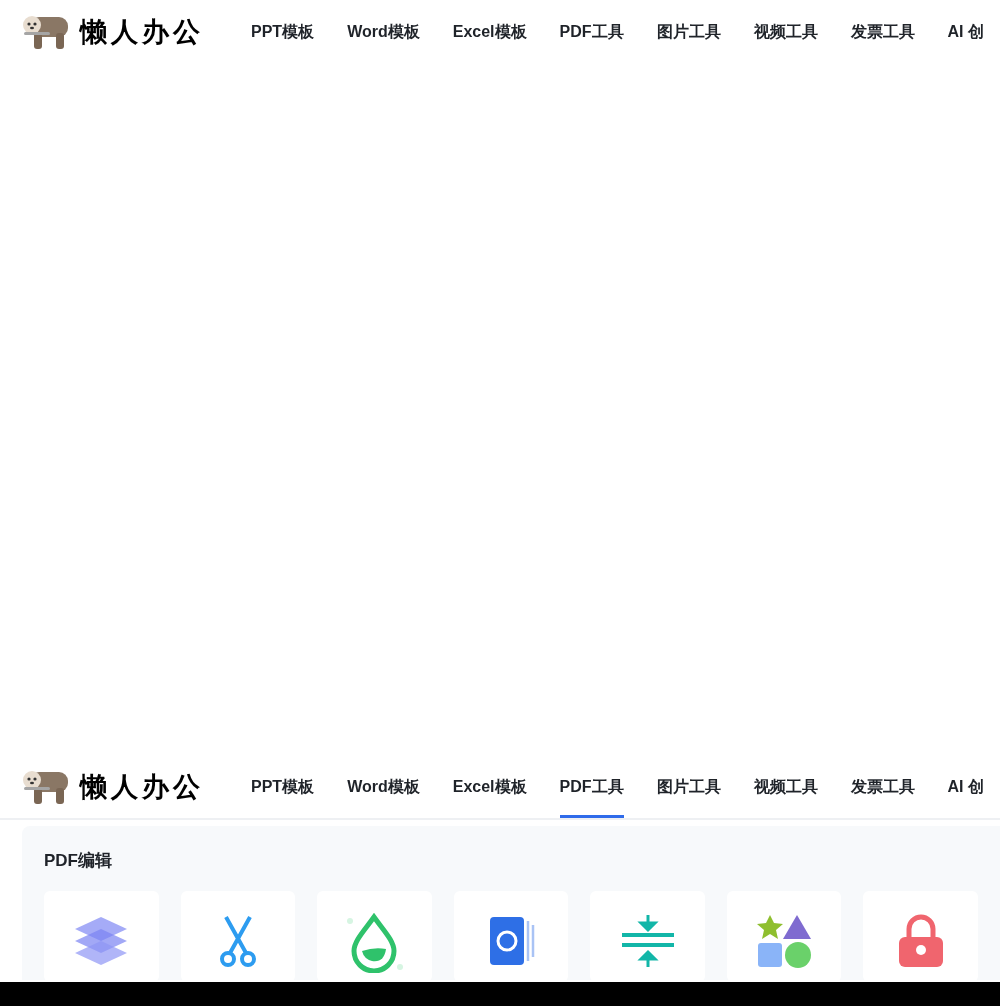 This screenshot has width=1000, height=1006. Describe the element at coordinates (78, 861) in the screenshot. I see `section-title: PDF编辑` at that location.